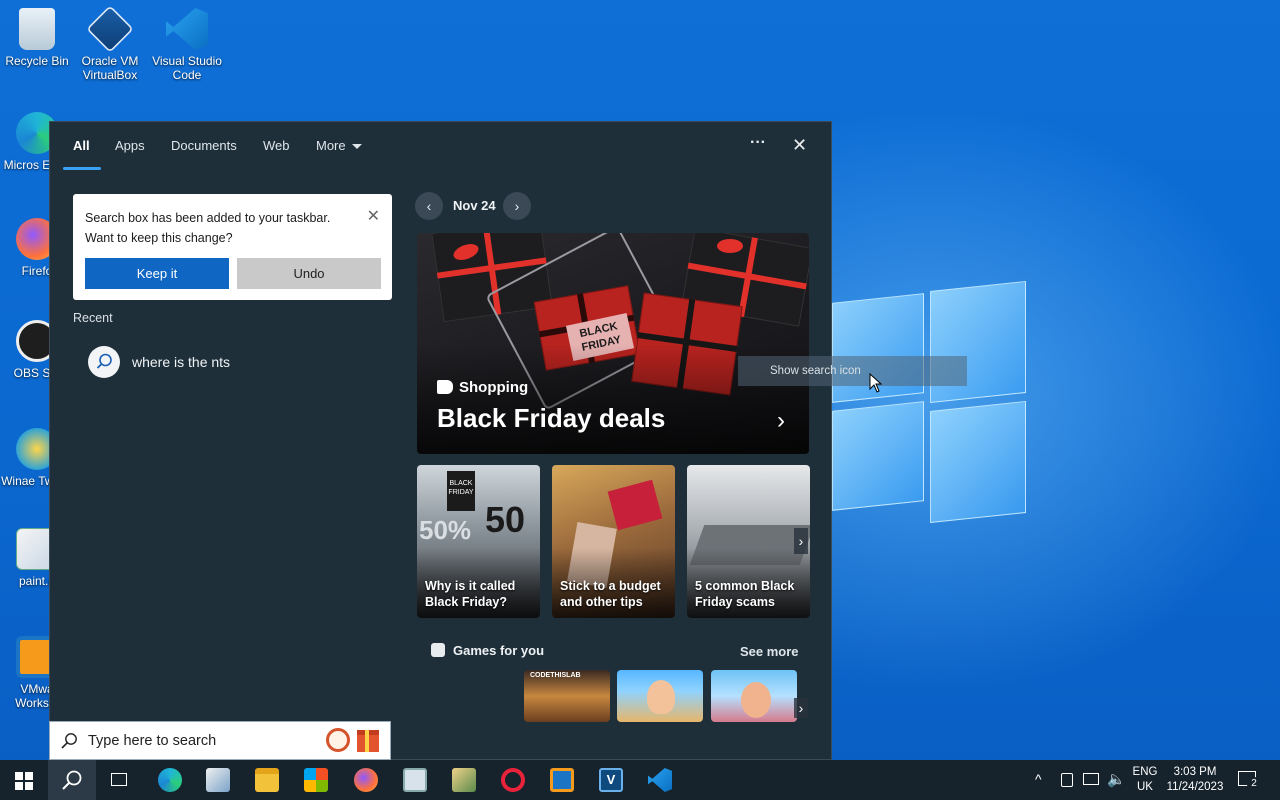  I want to click on desktop-icon-label: Recycle Bin, so click(37, 61).